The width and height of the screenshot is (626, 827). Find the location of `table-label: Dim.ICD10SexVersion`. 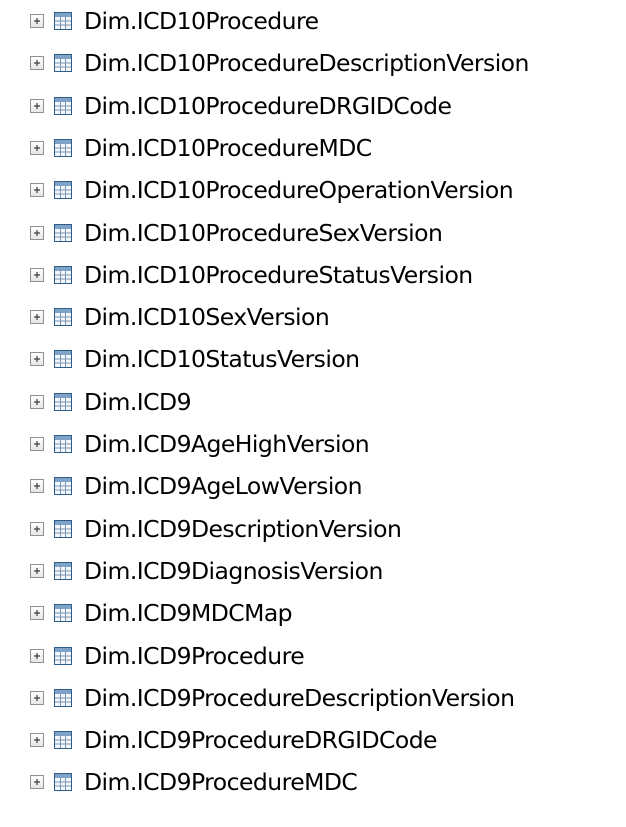

table-label: Dim.ICD10SexVersion is located at coordinates (207, 317).